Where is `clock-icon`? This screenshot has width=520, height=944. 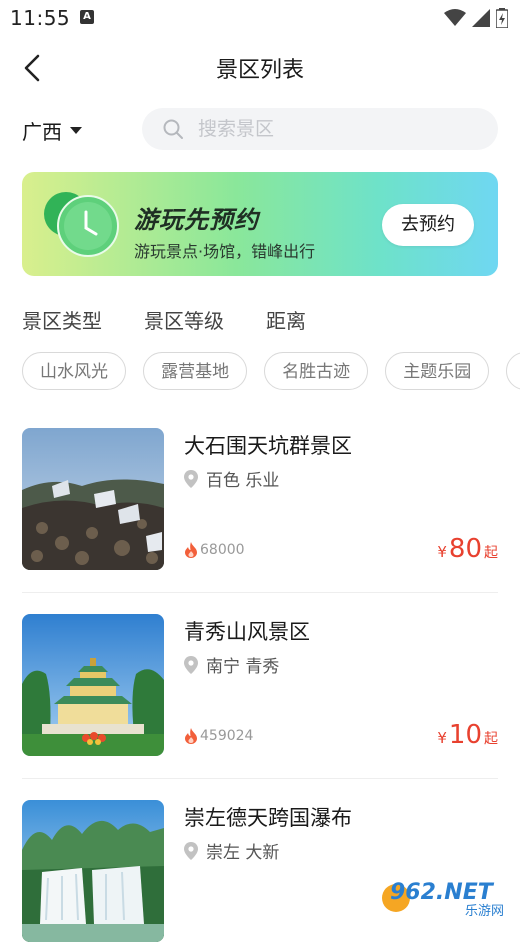 clock-icon is located at coordinates (81, 224).